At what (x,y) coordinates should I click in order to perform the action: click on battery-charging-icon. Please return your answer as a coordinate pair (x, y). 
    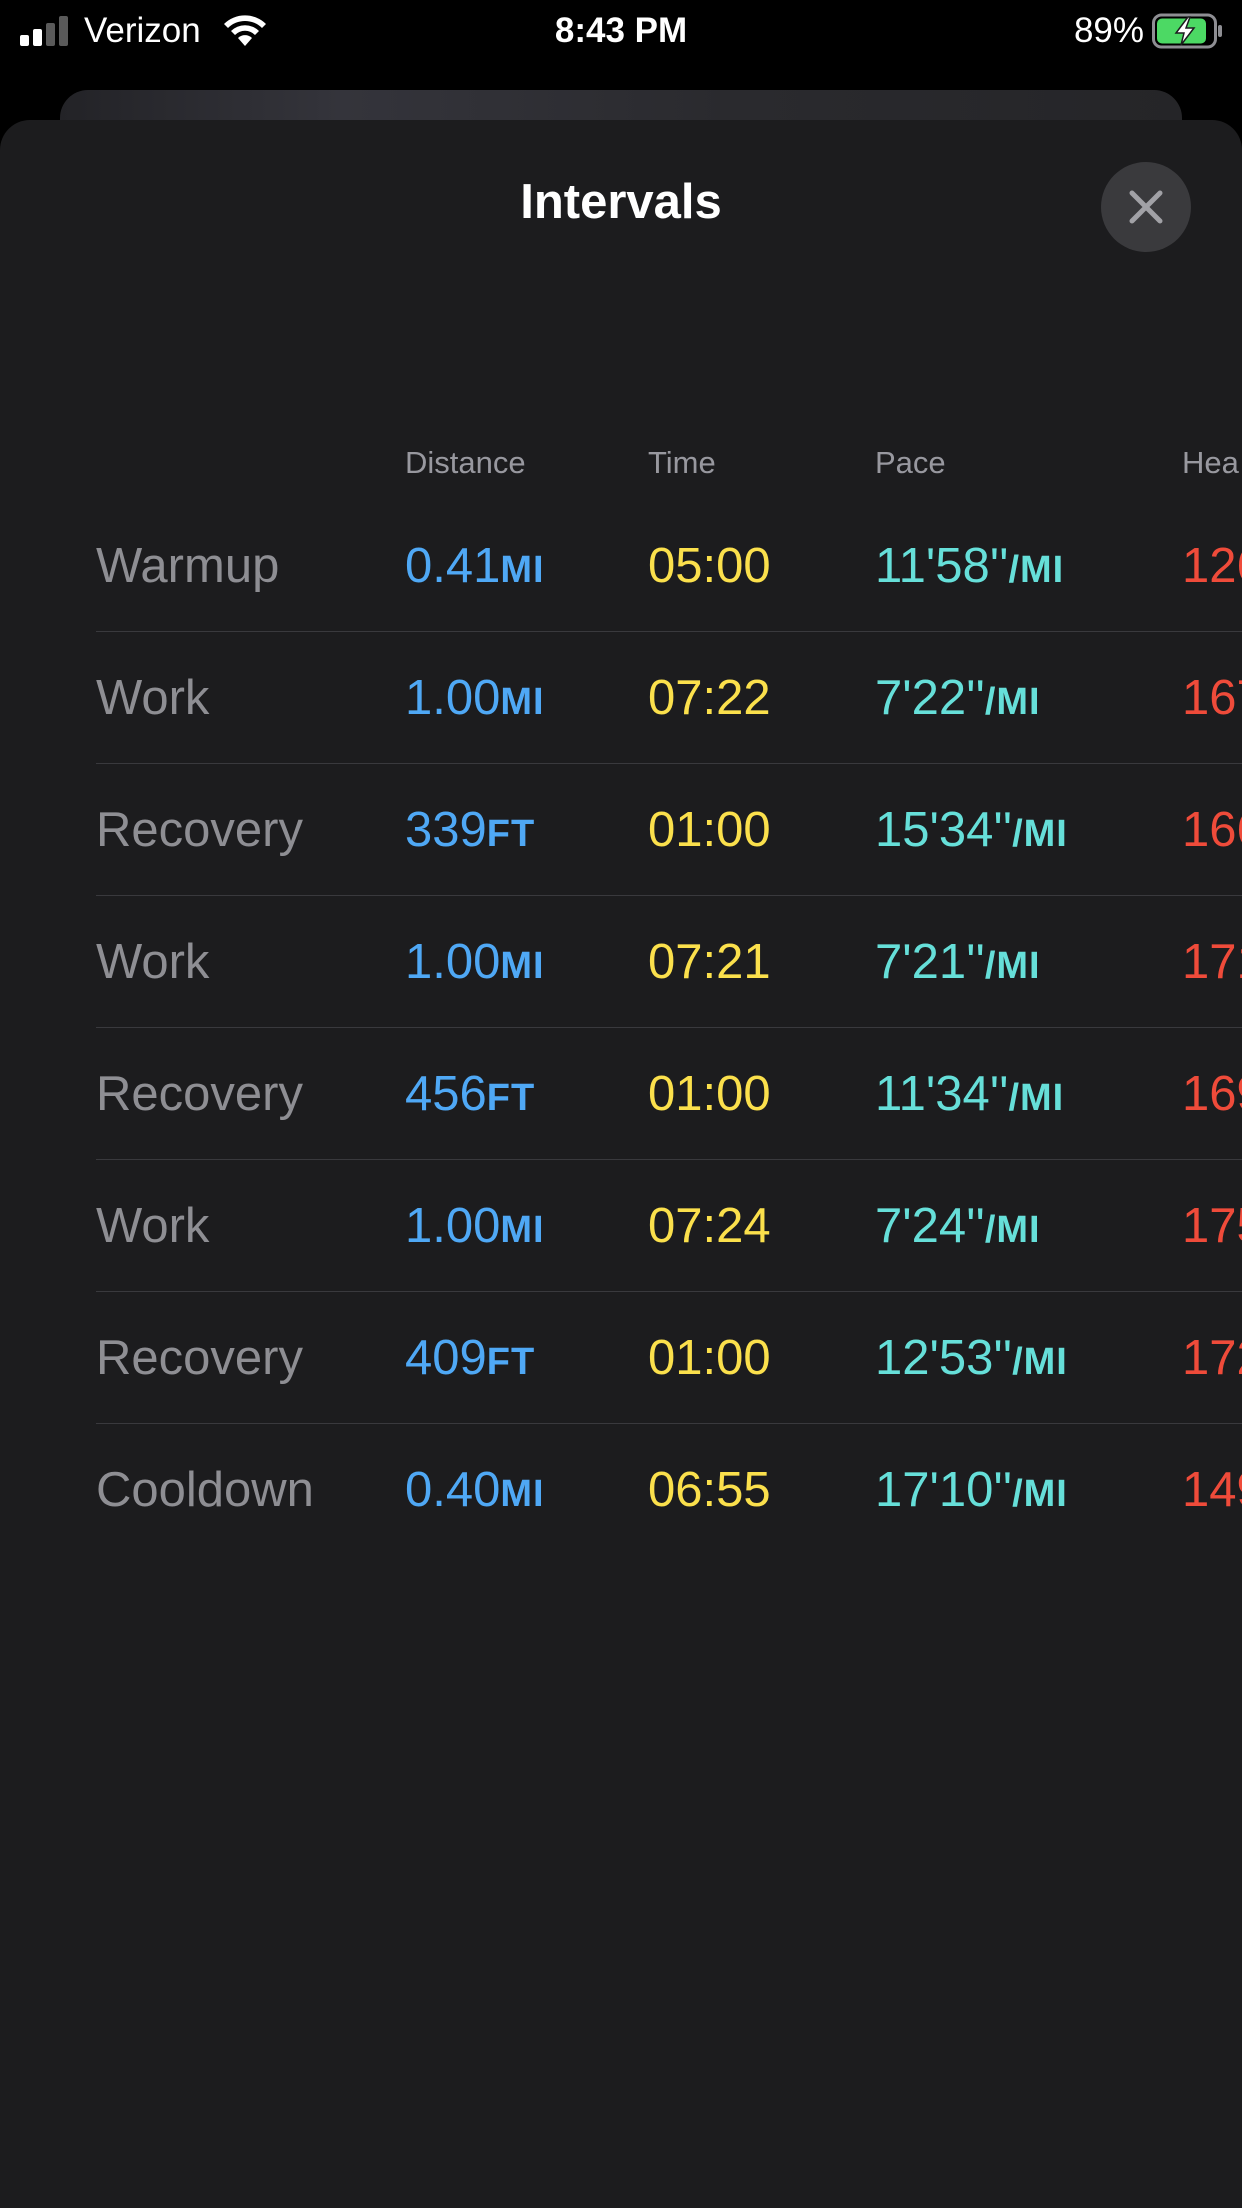
    Looking at the image, I should click on (1187, 31).